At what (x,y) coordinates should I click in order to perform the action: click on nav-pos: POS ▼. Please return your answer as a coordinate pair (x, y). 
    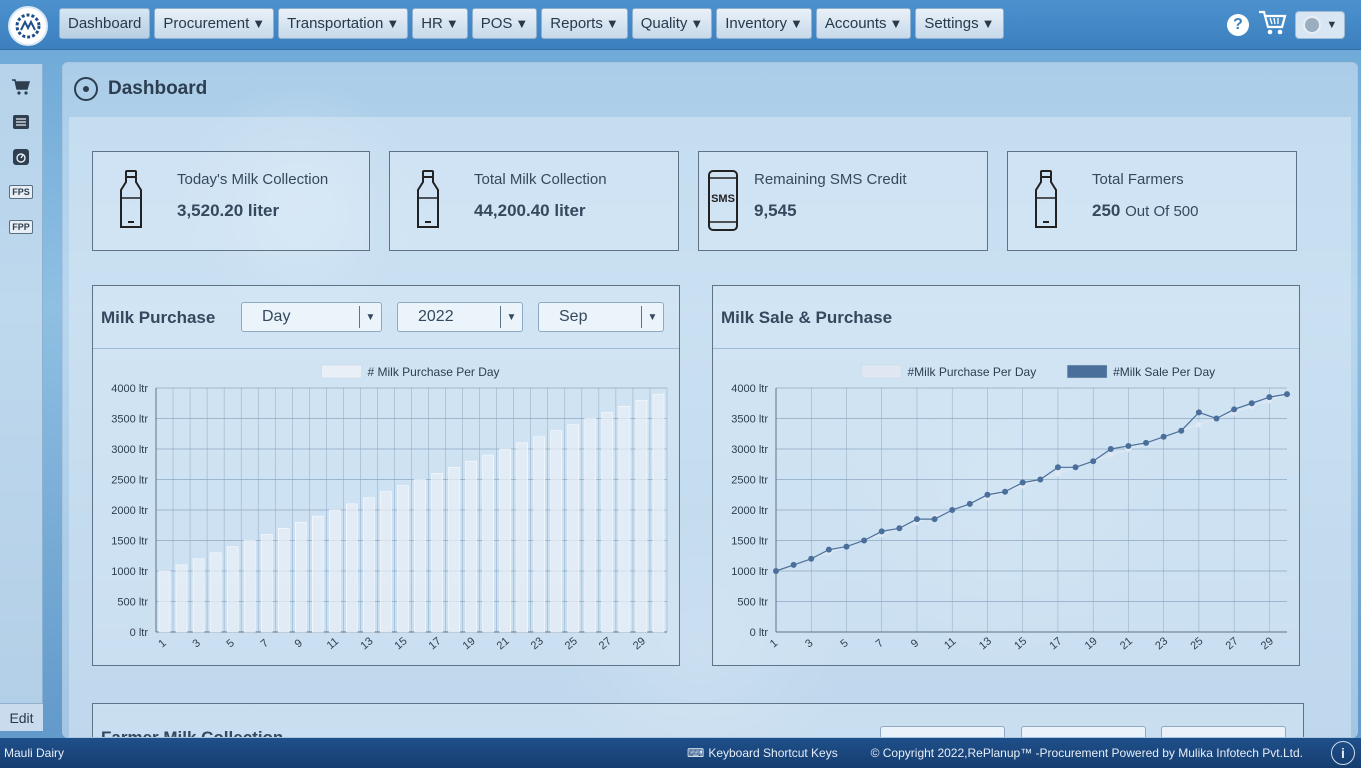
    Looking at the image, I should click on (504, 23).